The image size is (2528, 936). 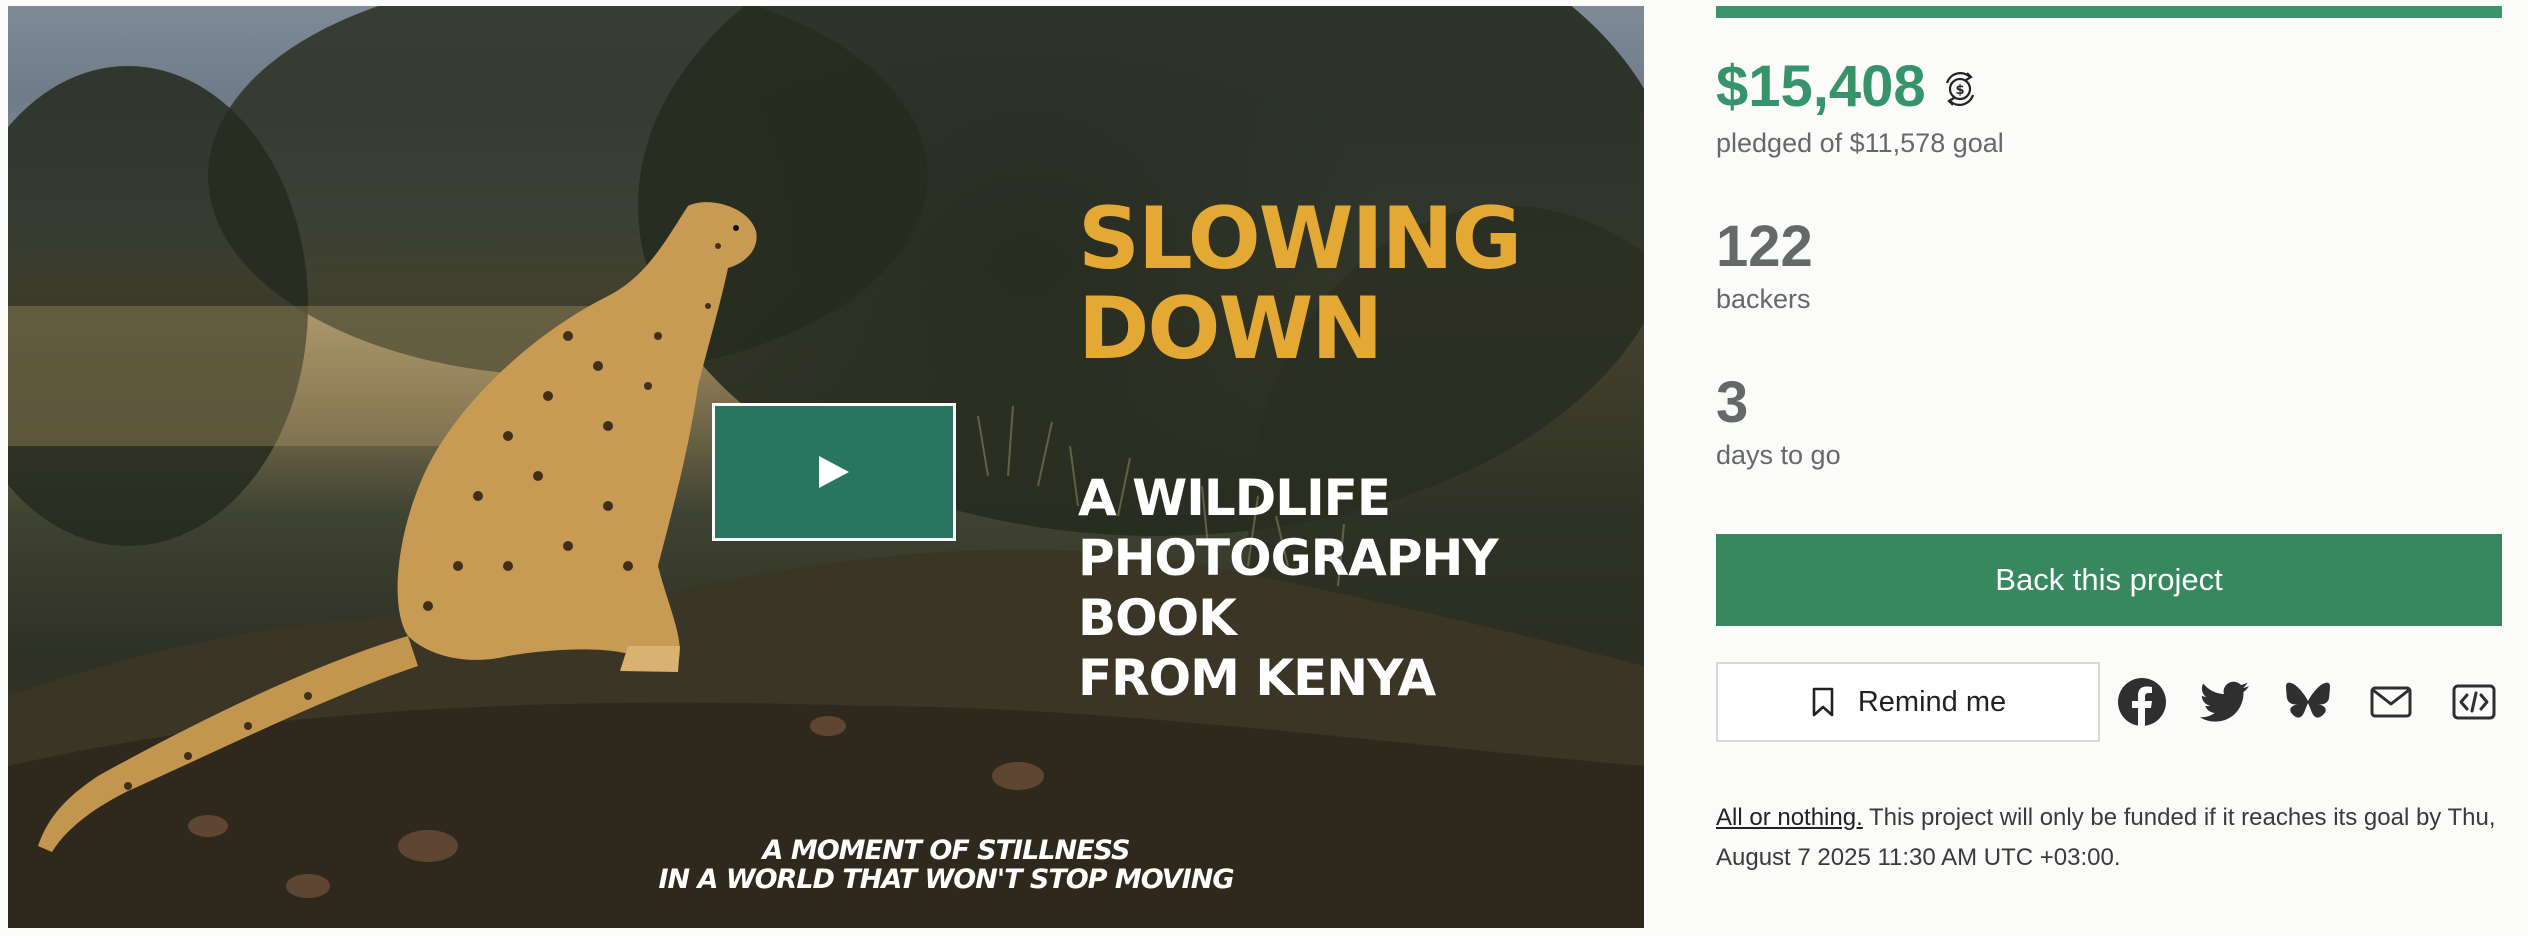 I want to click on bluesky-icon, so click(x=2308, y=702).